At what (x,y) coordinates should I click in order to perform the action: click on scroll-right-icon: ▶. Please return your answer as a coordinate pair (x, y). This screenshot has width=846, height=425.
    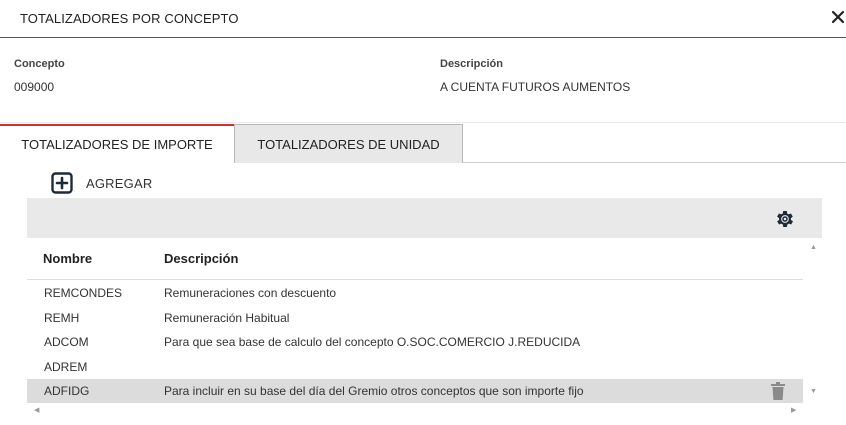
    Looking at the image, I should click on (793, 410).